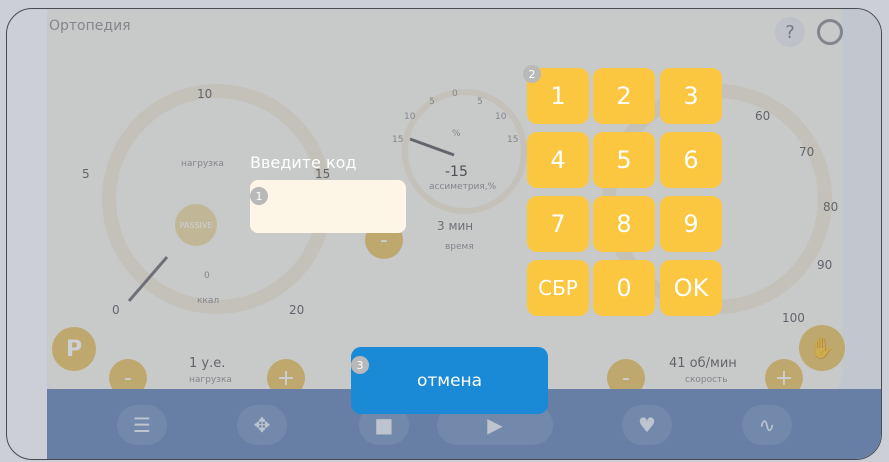  Describe the element at coordinates (432, 147) in the screenshot. I see `asym-needle` at that location.